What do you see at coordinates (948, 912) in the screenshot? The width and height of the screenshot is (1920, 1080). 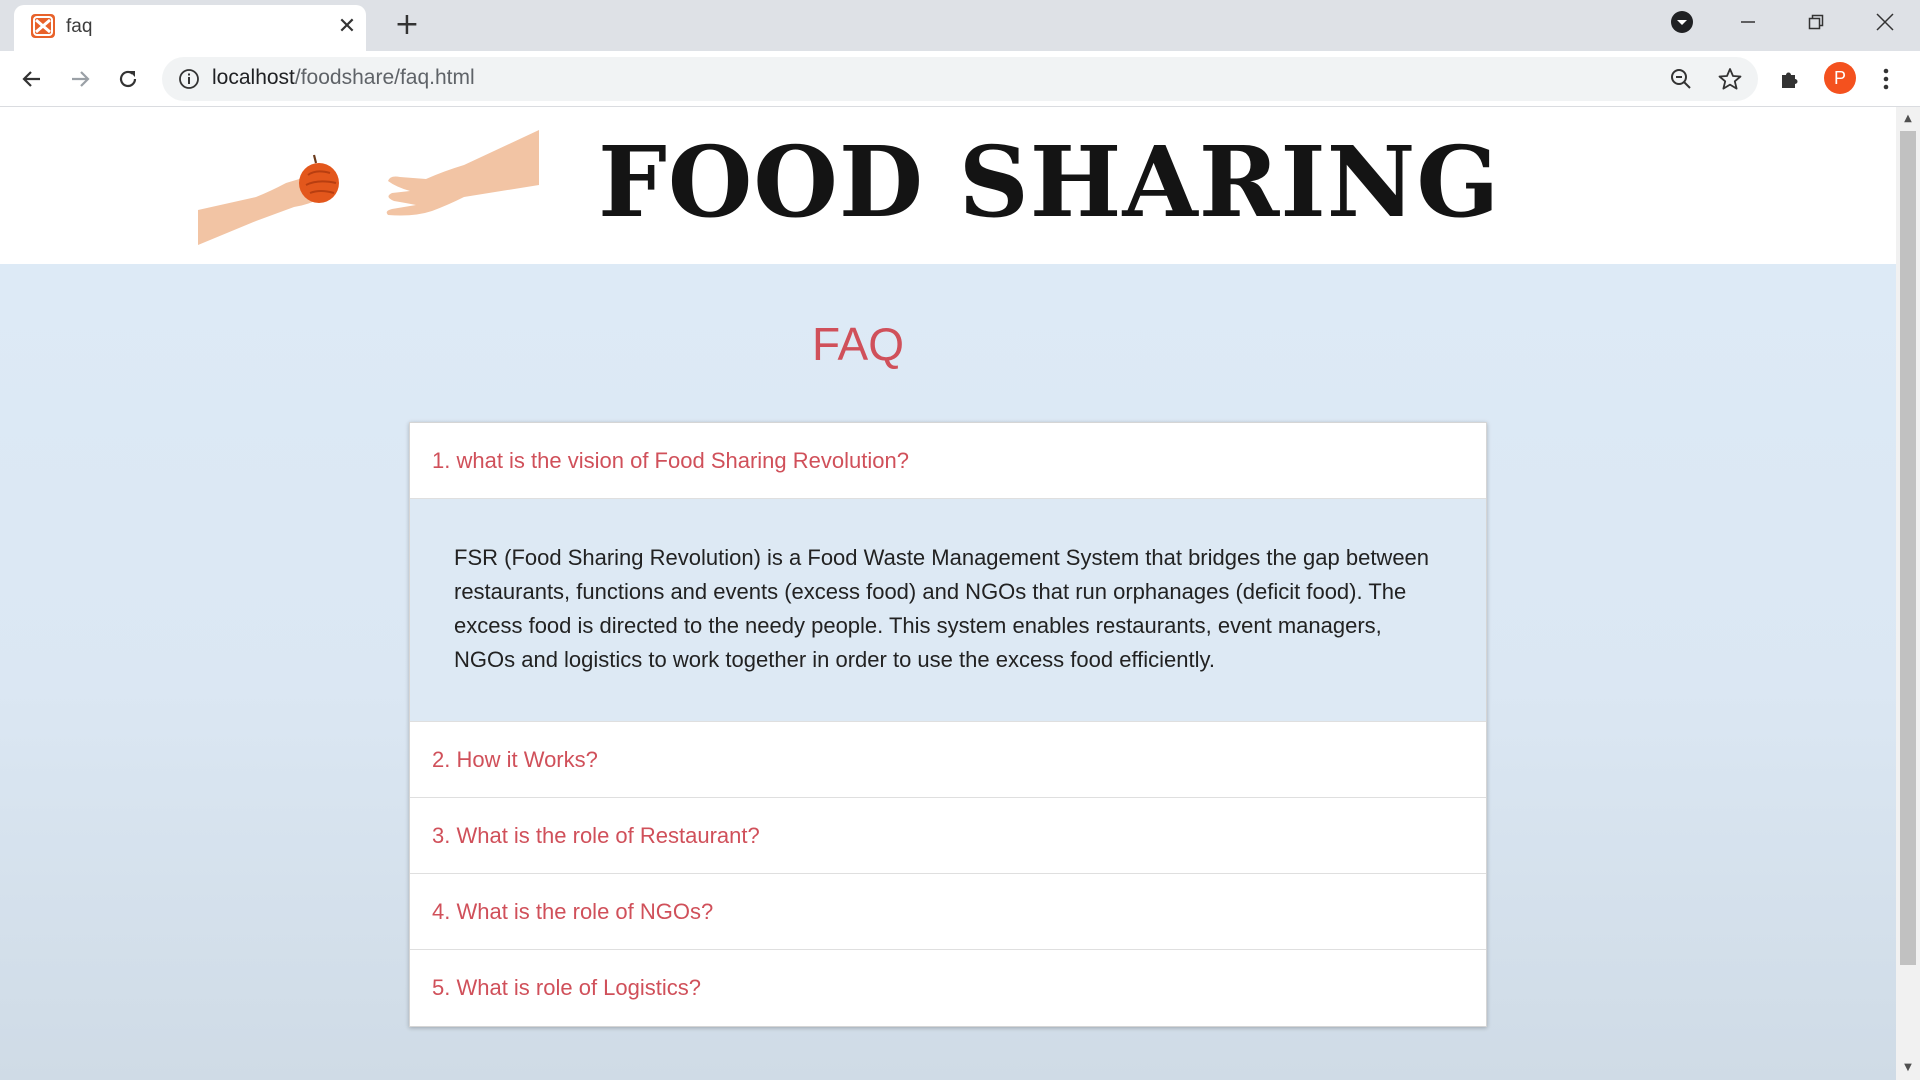 I see `faq-question-4: 4. What is the role of NGOs?` at bounding box center [948, 912].